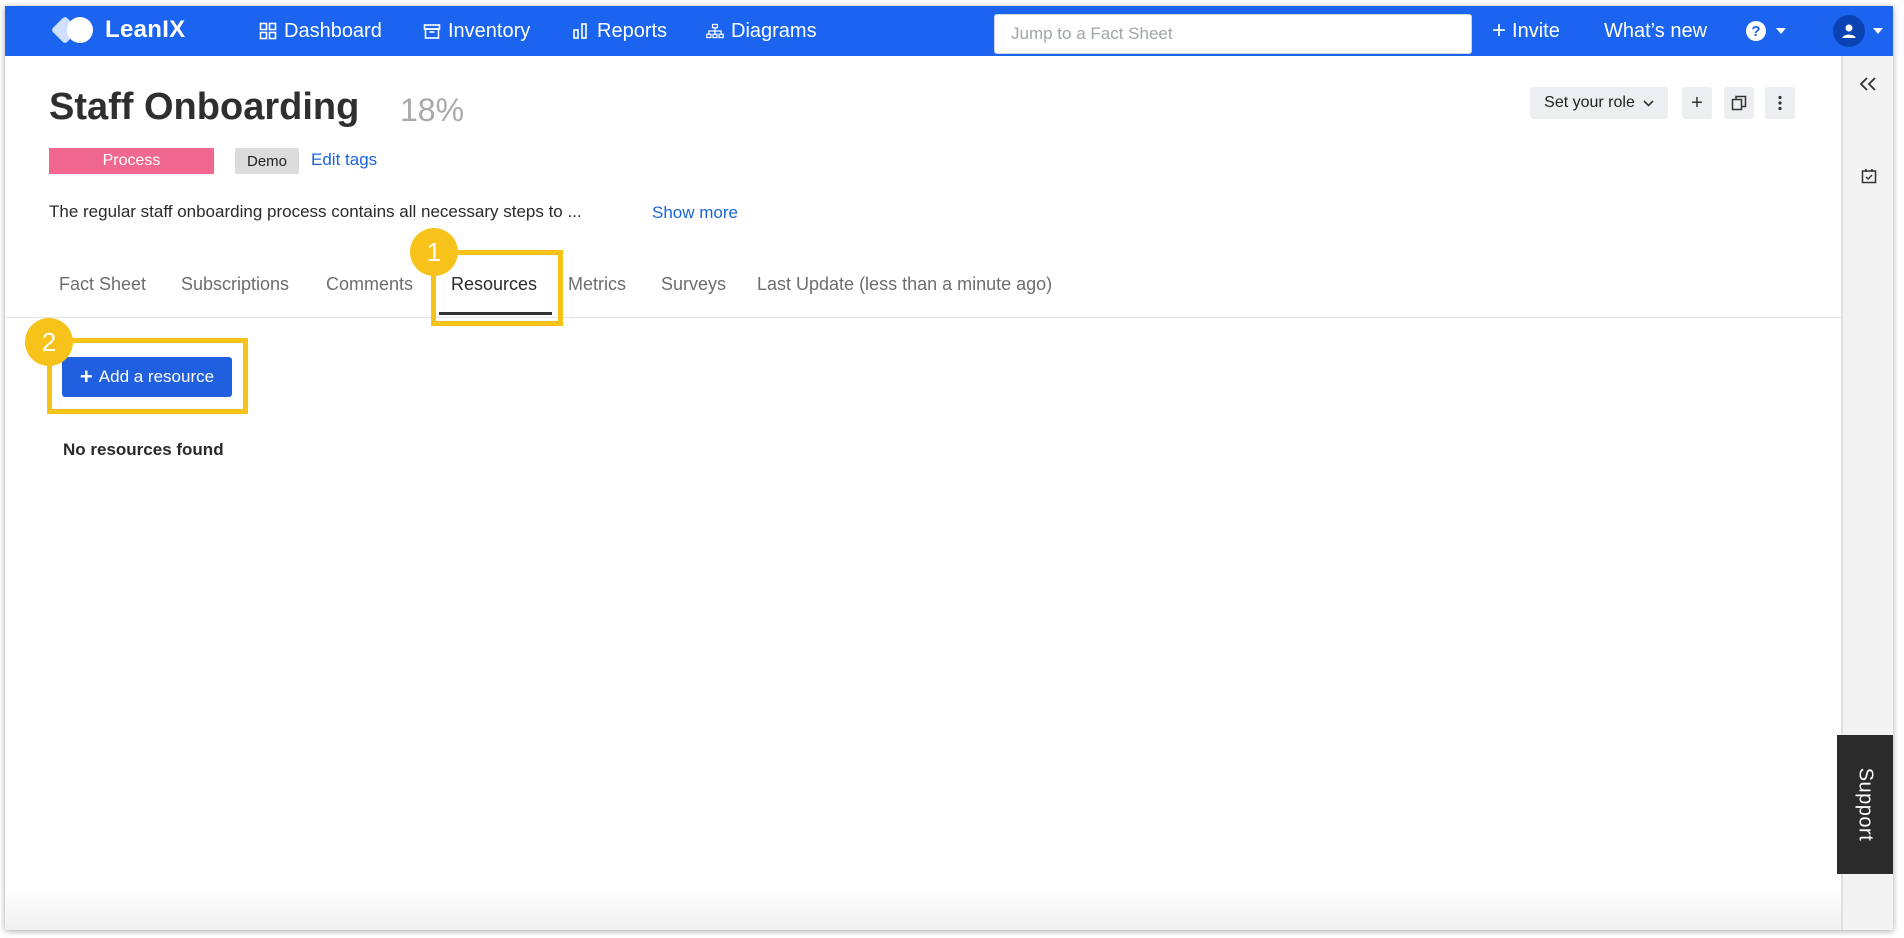 Image resolution: width=1904 pixels, height=938 pixels. What do you see at coordinates (369, 284) in the screenshot?
I see `tab-comments: Comments` at bounding box center [369, 284].